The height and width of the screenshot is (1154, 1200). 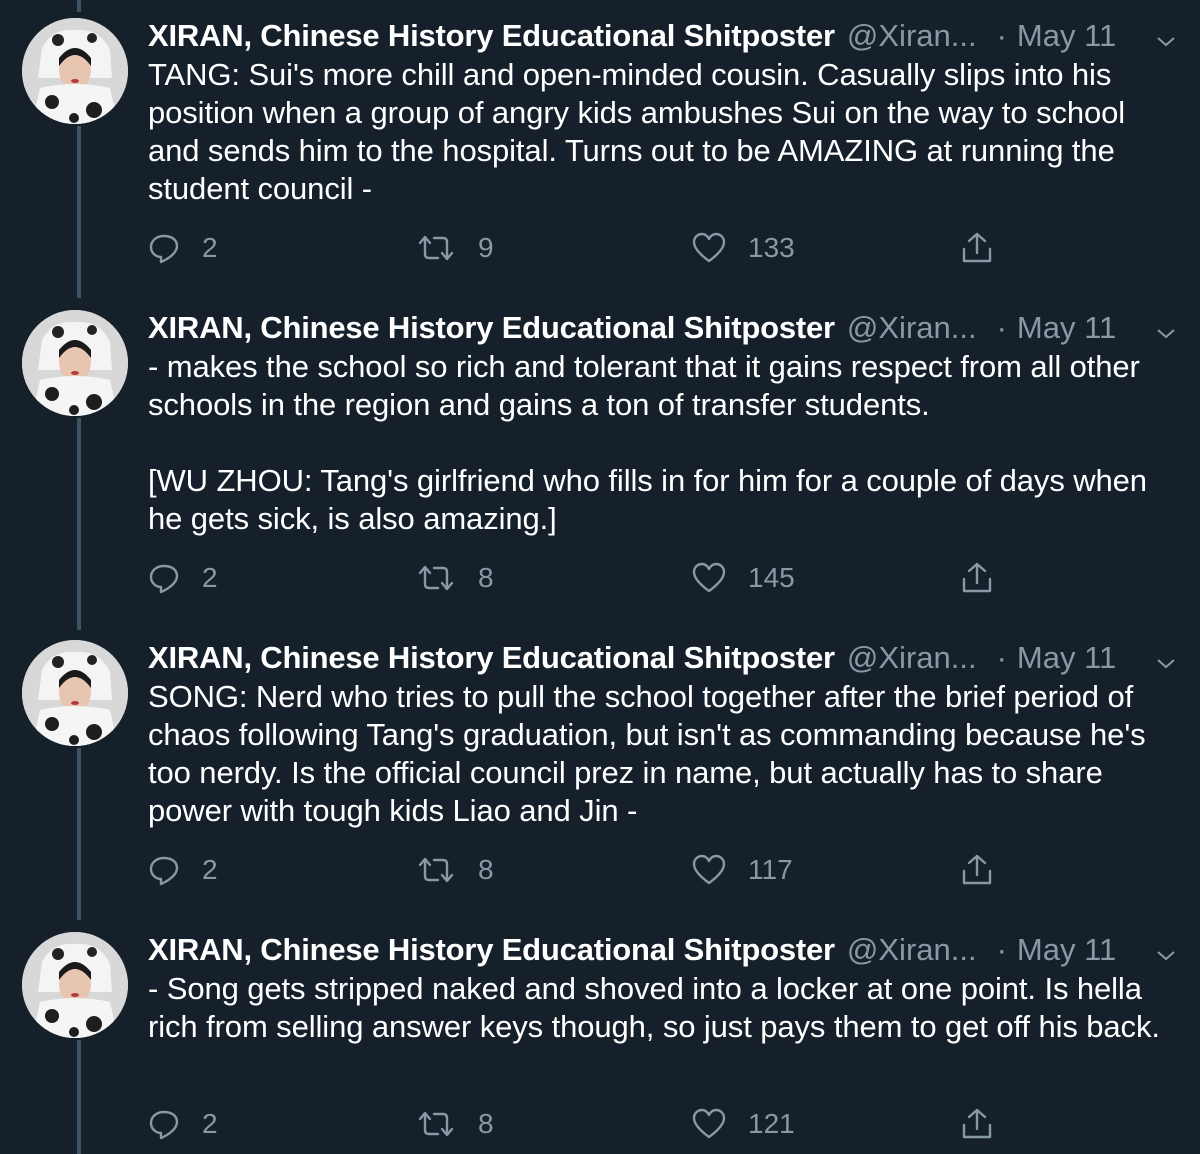 I want to click on like-count: 121, so click(x=771, y=1123).